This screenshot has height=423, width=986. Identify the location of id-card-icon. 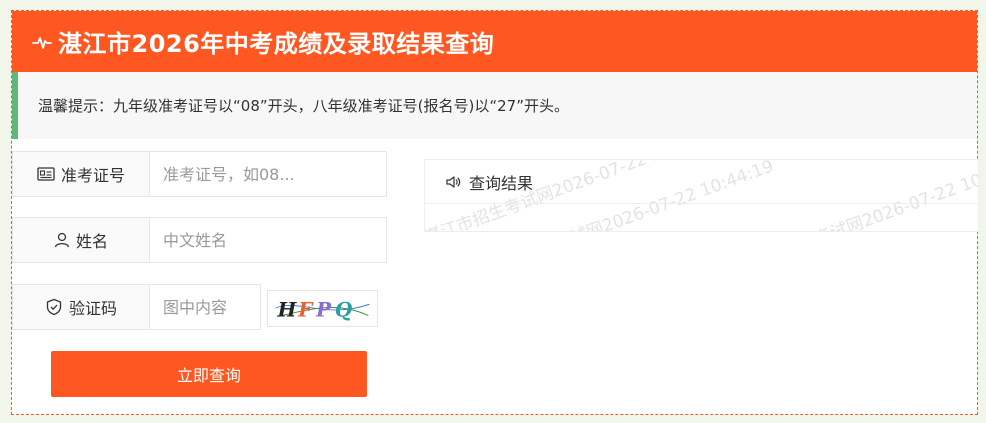
(46, 174).